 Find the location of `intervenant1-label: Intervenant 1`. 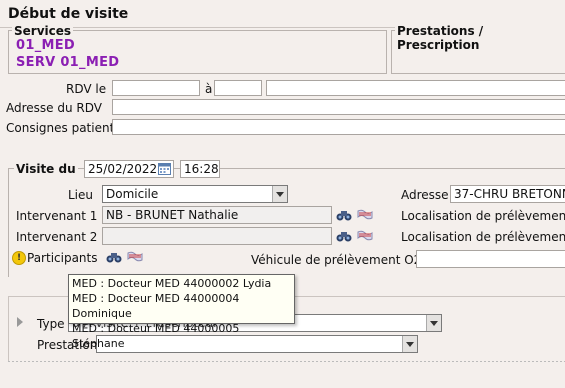

intervenant1-label: Intervenant 1 is located at coordinates (57, 216).